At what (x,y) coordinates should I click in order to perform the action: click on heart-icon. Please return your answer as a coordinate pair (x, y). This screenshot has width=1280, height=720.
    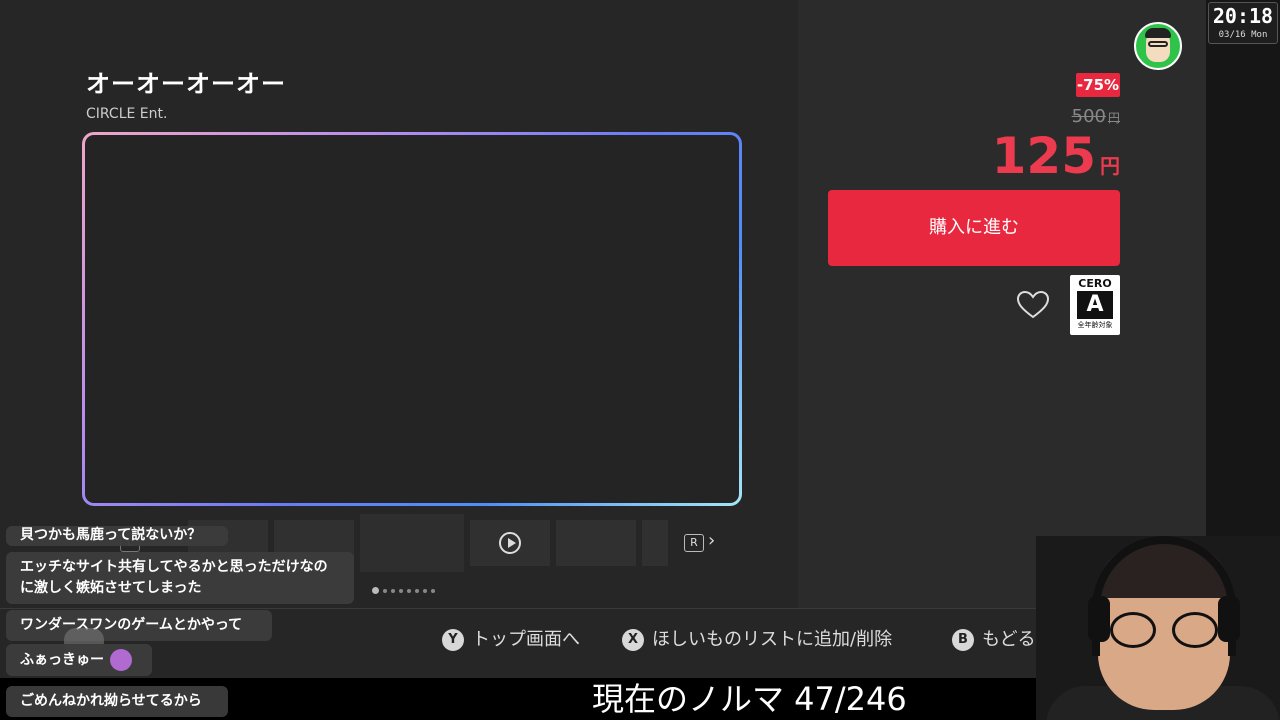
    Looking at the image, I should click on (1033, 305).